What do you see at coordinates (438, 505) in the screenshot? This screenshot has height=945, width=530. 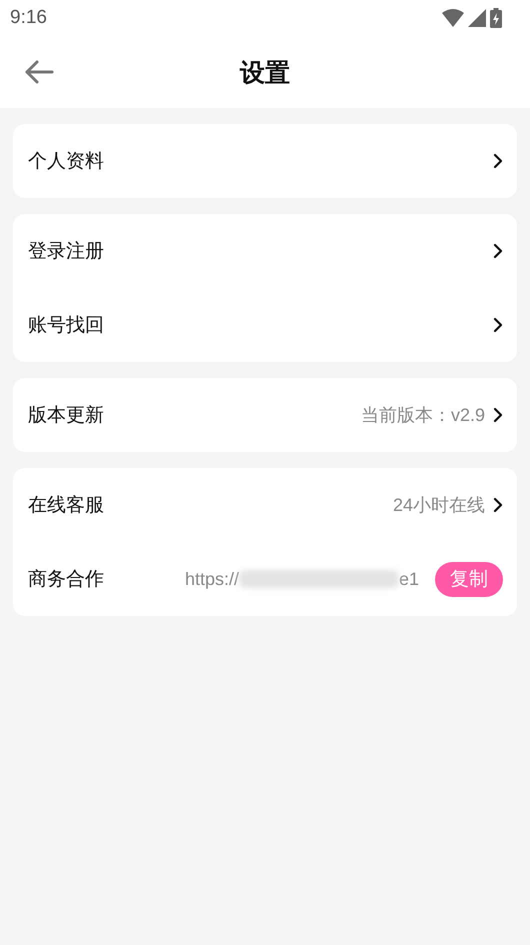 I see `row-value: 24小时在线` at bounding box center [438, 505].